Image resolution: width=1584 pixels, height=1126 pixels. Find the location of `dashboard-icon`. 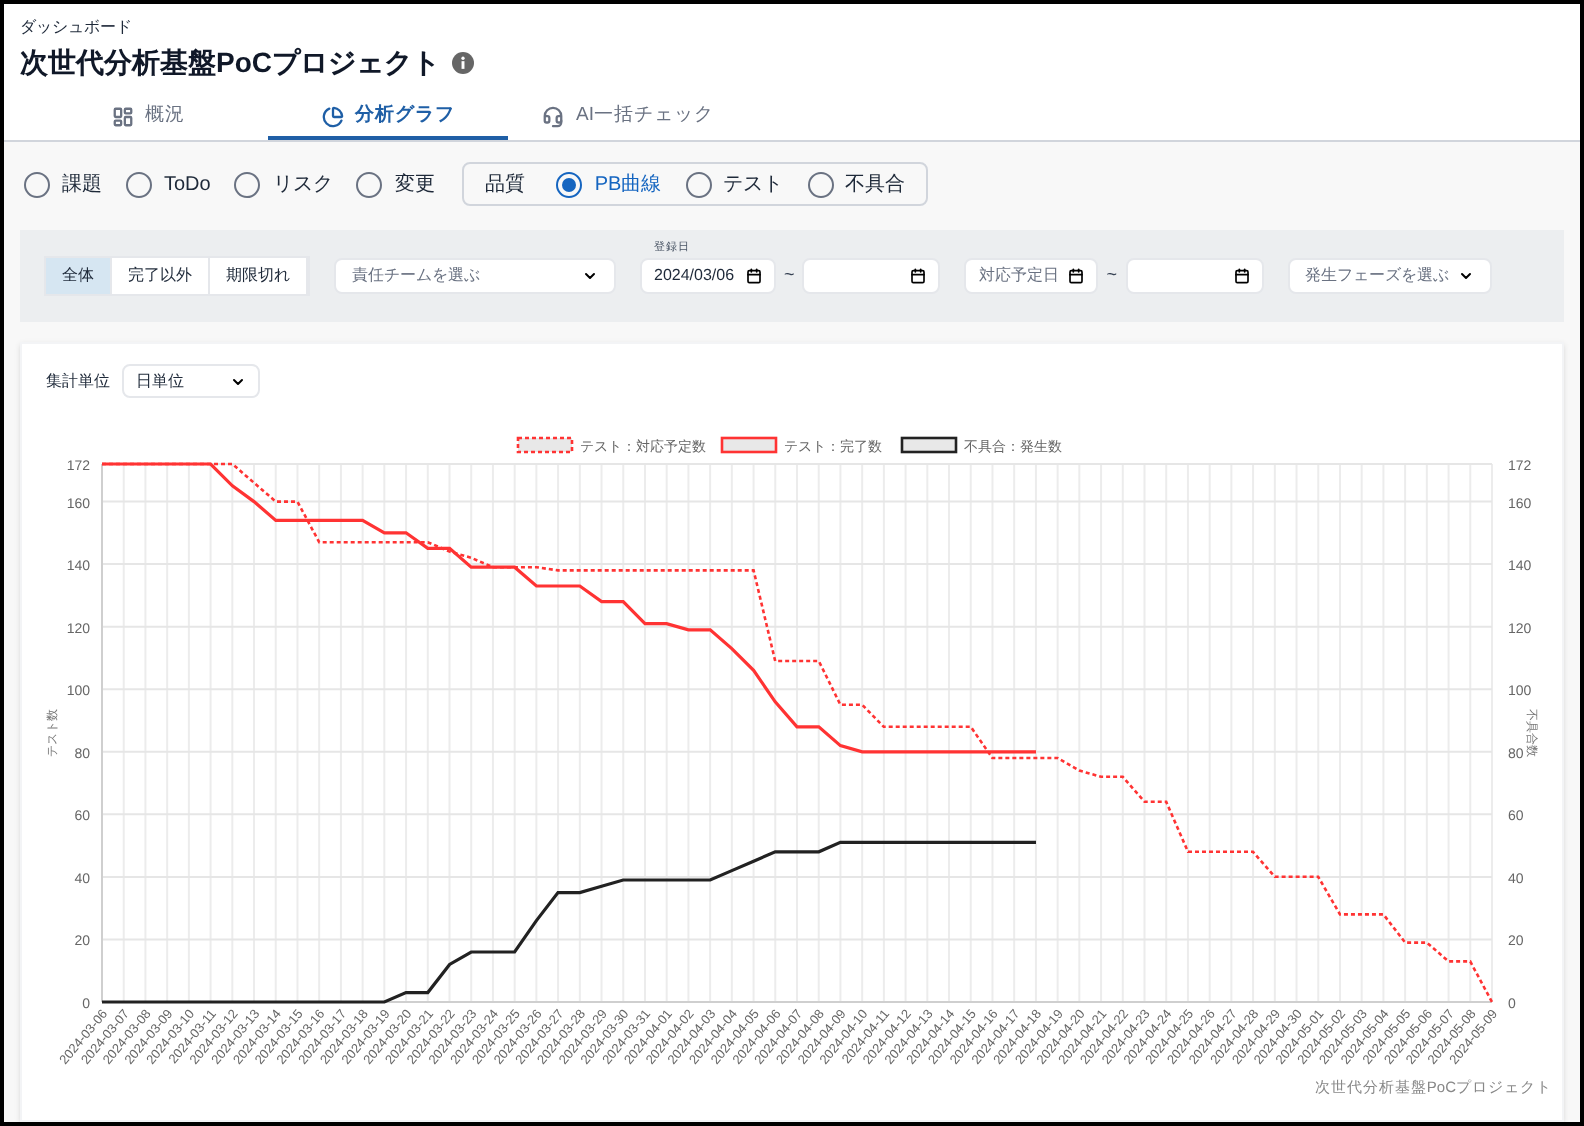

dashboard-icon is located at coordinates (122, 116).